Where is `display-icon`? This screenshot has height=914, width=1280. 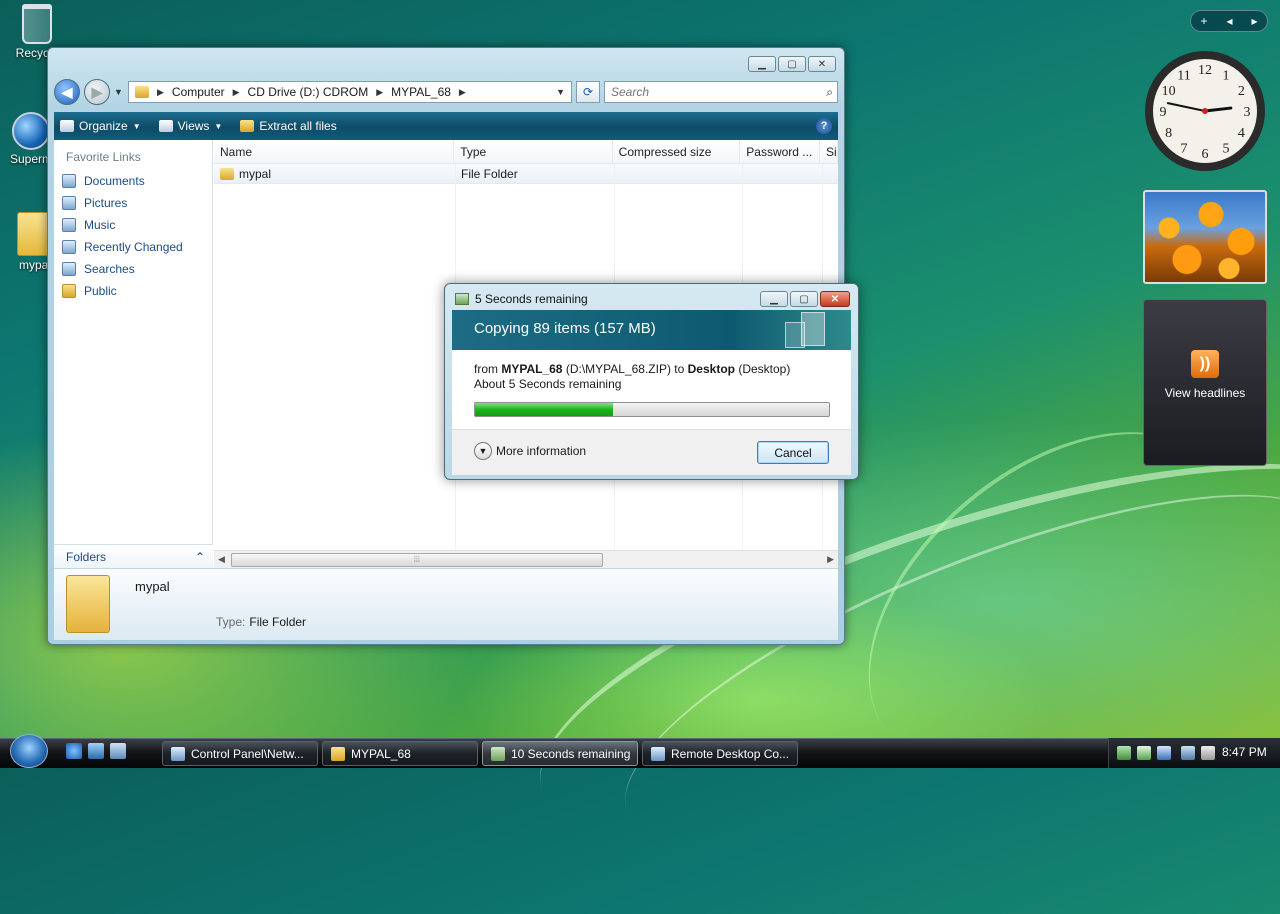 display-icon is located at coordinates (1164, 753).